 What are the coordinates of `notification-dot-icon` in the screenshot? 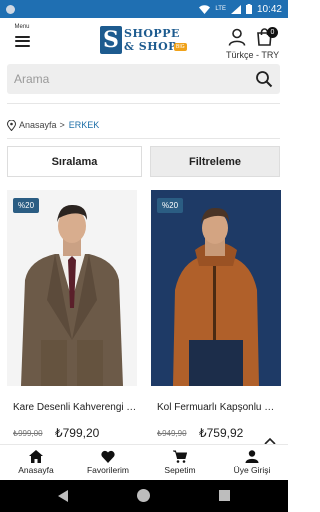 It's located at (10, 9).